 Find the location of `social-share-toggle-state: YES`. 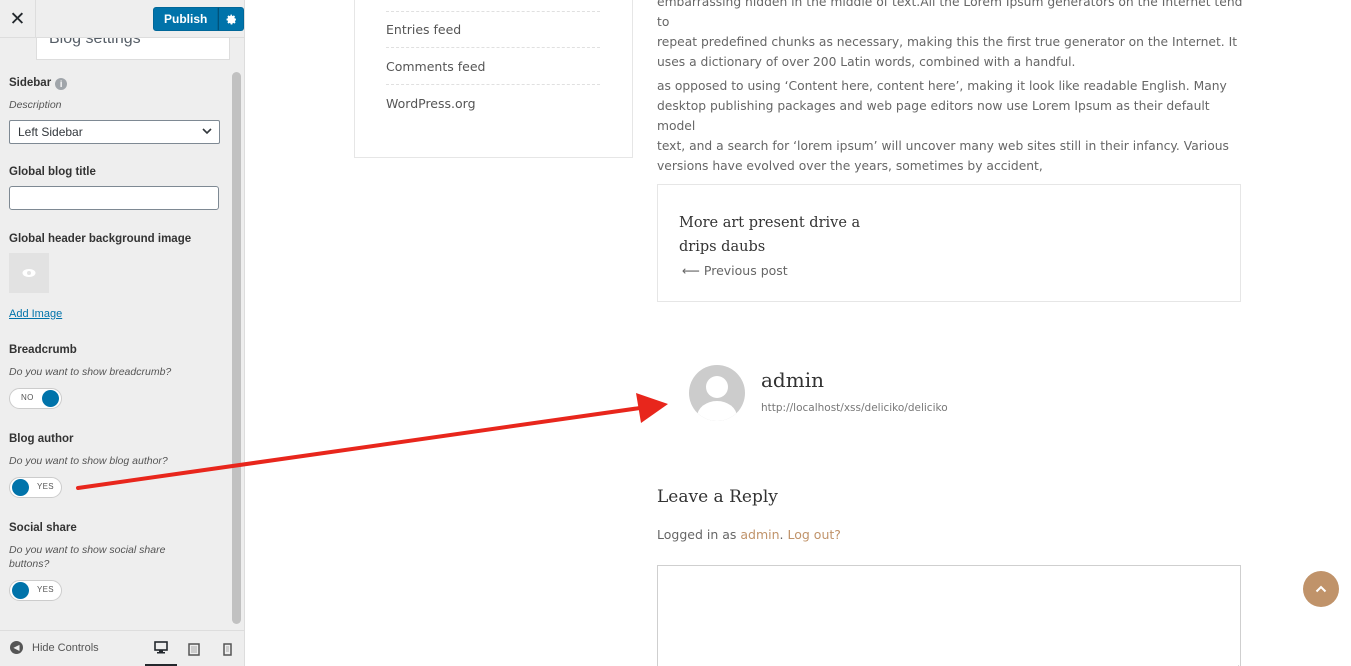

social-share-toggle-state: YES is located at coordinates (45, 589).